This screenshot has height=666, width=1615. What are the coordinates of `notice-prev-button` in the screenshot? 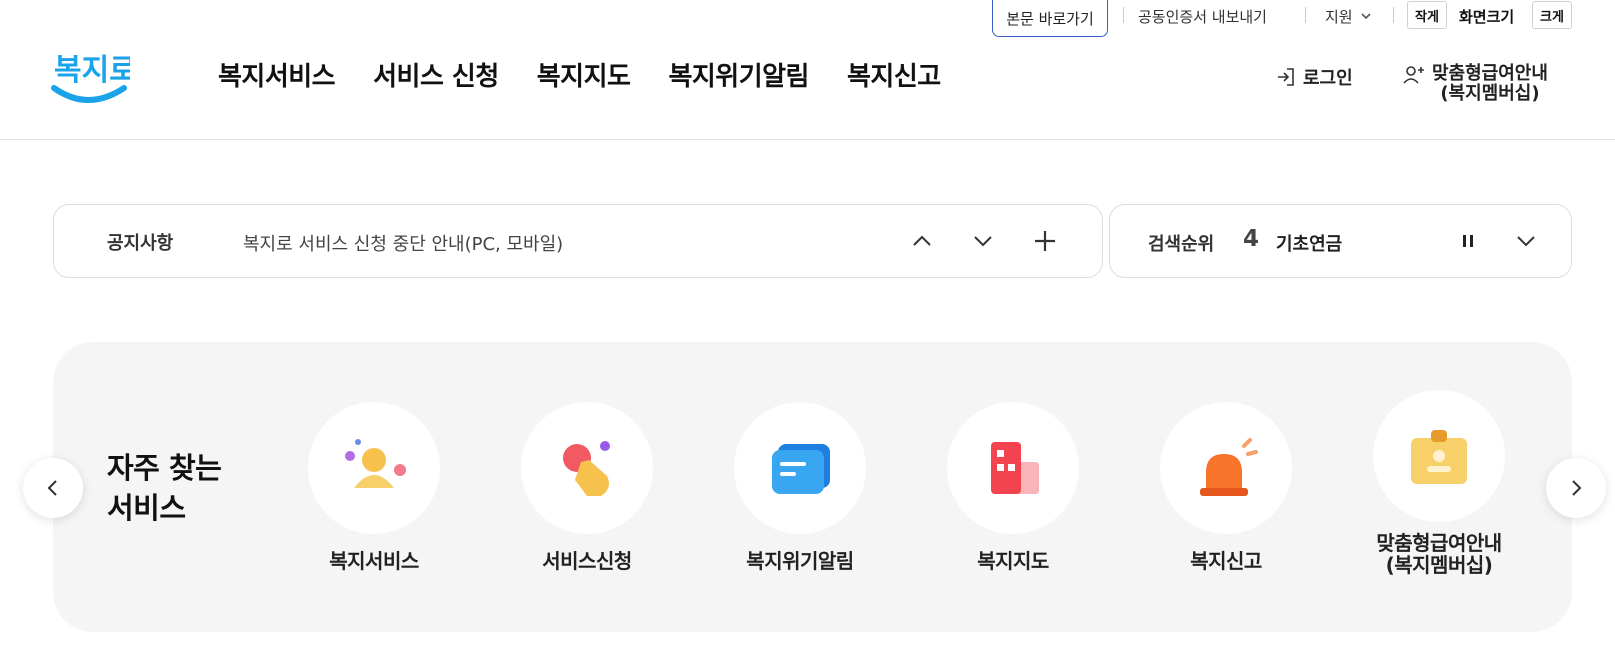 It's located at (922, 241).